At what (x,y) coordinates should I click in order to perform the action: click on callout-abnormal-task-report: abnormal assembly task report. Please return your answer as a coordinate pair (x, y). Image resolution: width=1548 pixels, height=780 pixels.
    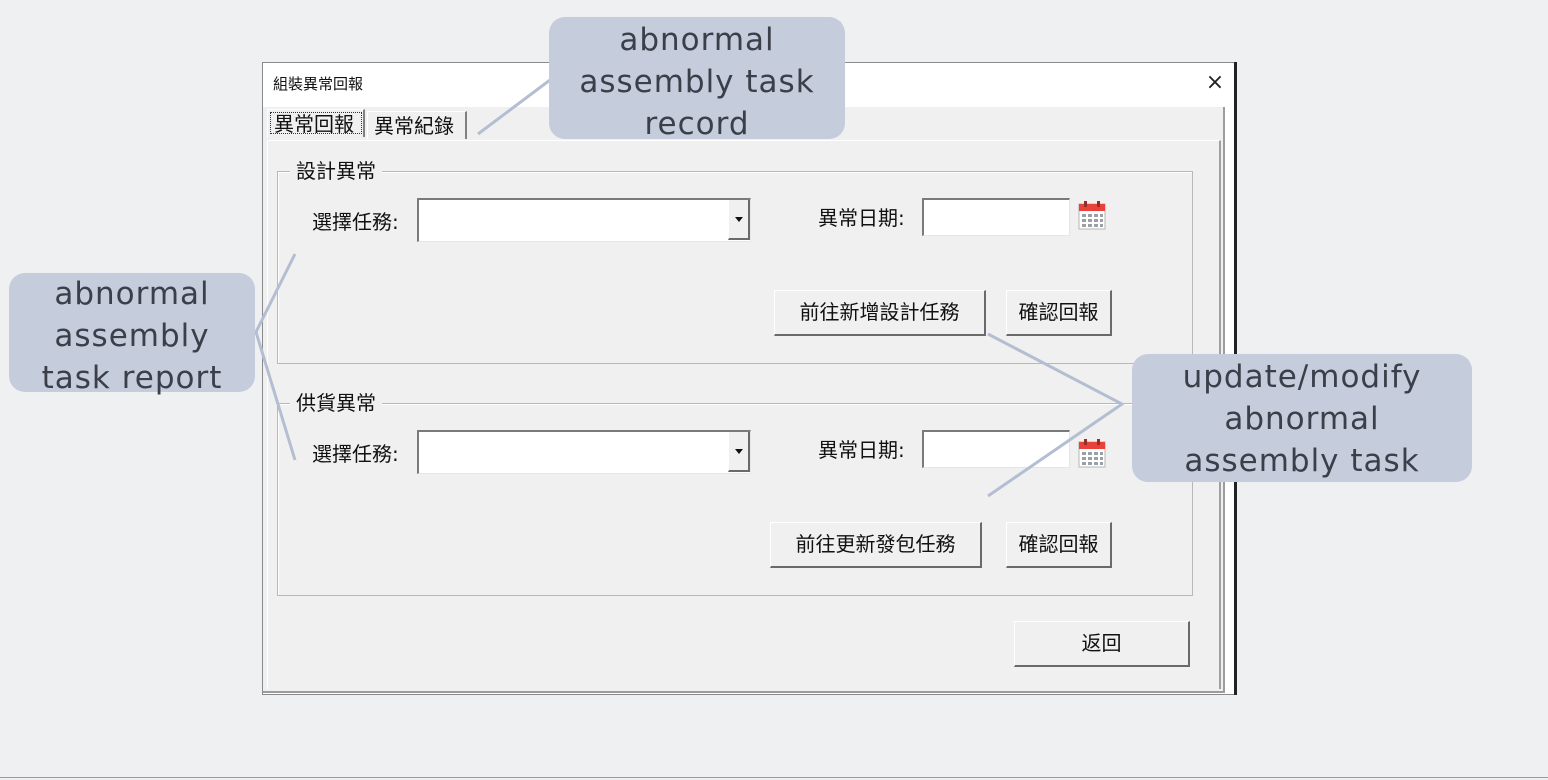
    Looking at the image, I should click on (132, 334).